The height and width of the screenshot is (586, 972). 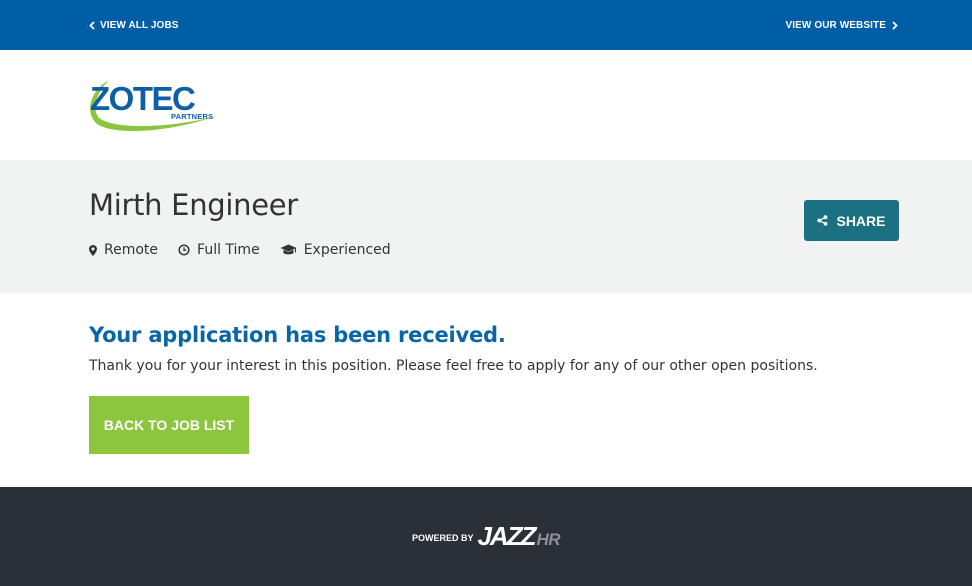 I want to click on view-all-jobs-link: VIEW ALL JOBS, so click(x=134, y=25).